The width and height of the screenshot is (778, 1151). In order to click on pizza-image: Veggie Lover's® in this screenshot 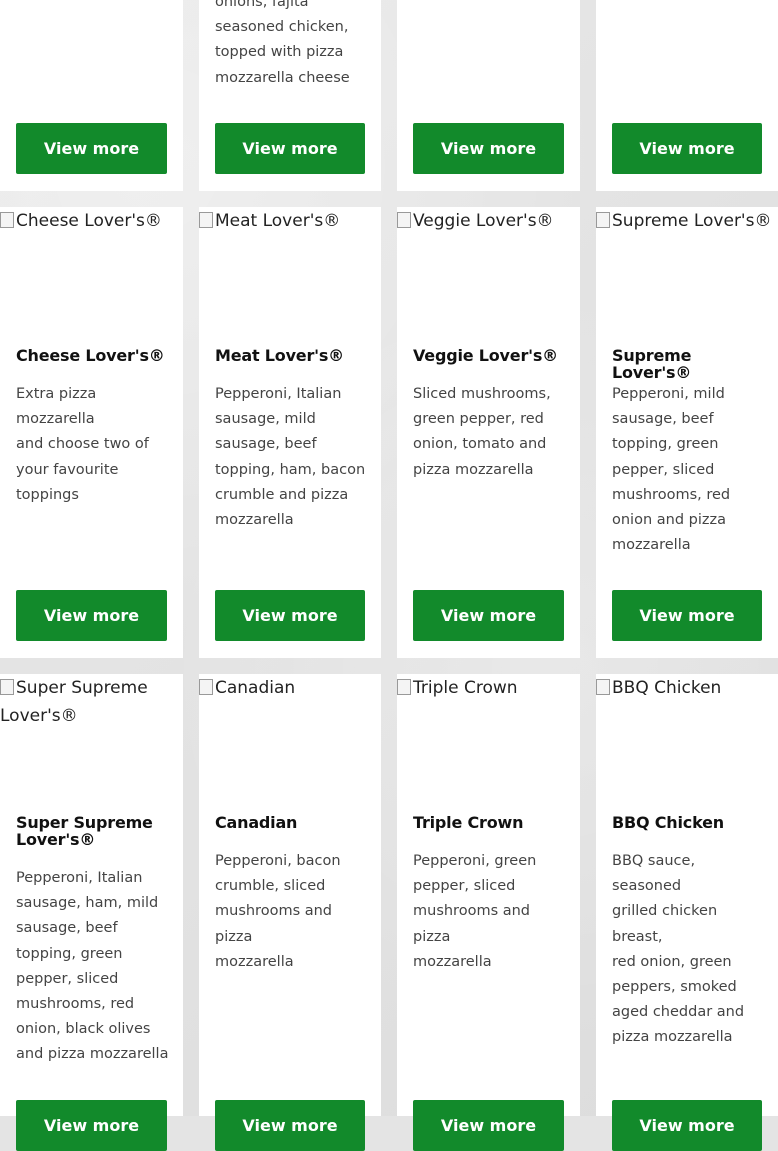, I will do `click(488, 267)`.